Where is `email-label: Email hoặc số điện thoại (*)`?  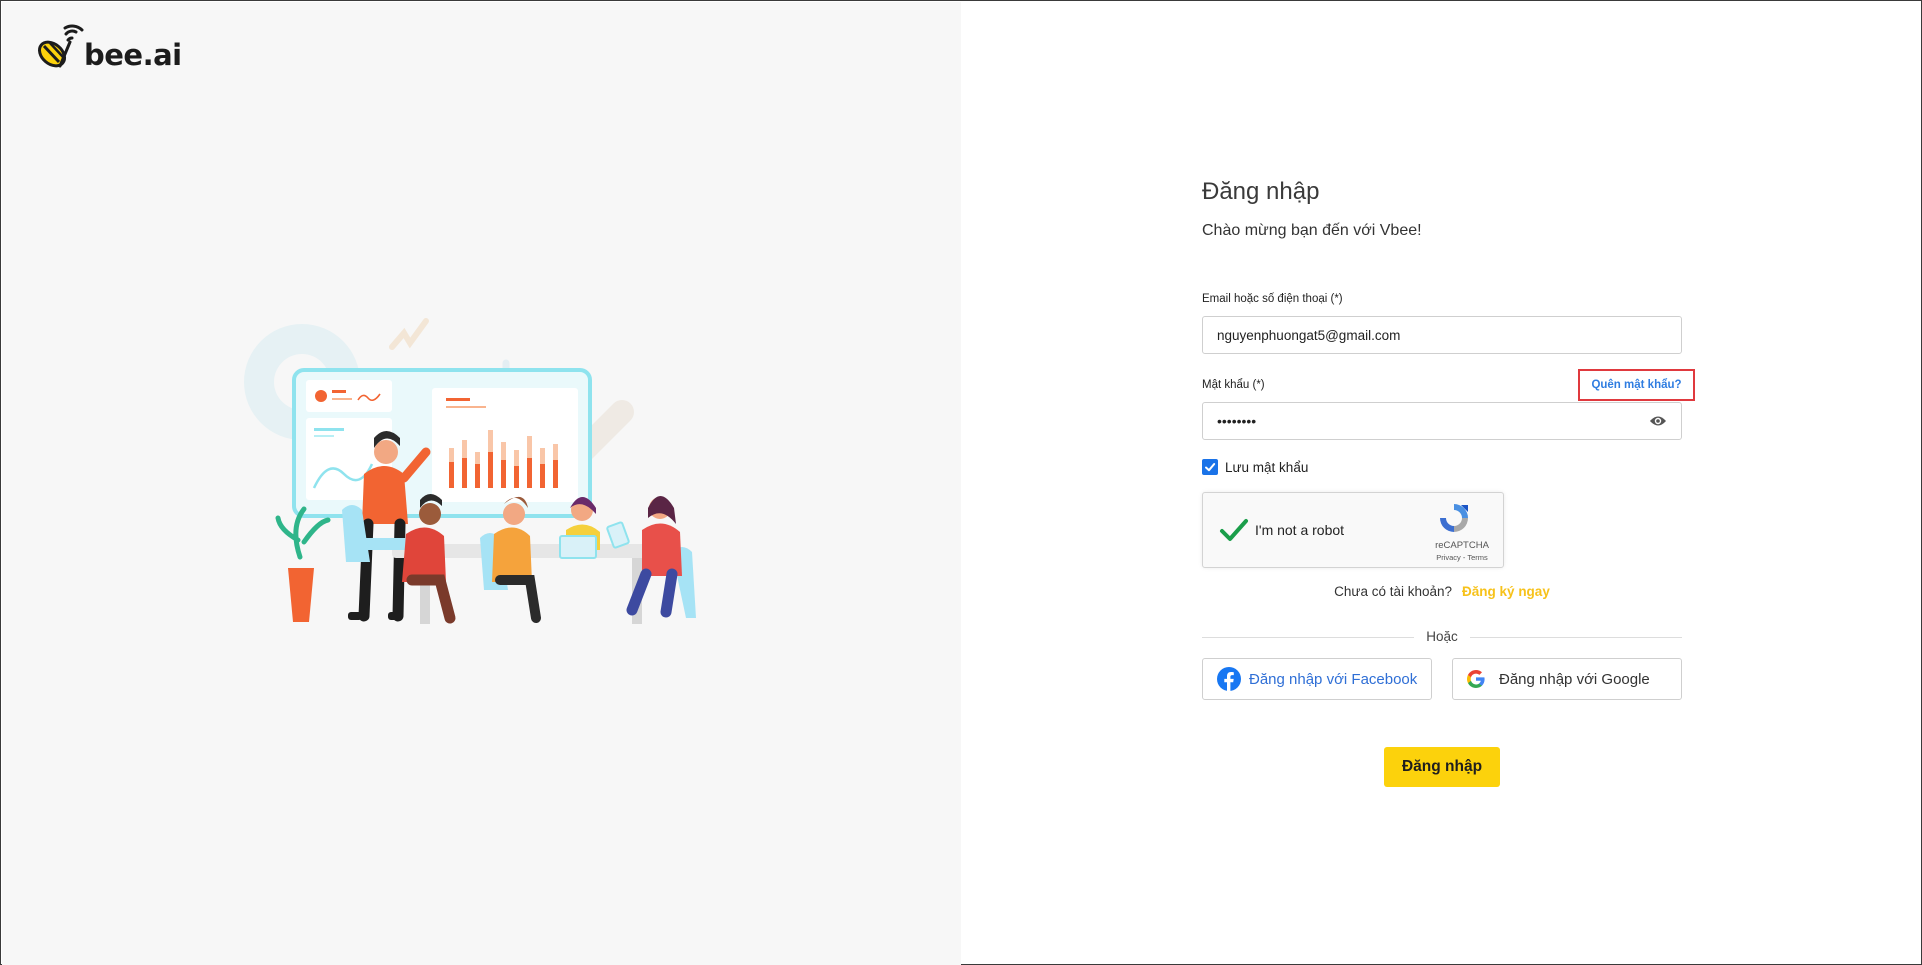
email-label: Email hoặc số điện thoại (*) is located at coordinates (1272, 299).